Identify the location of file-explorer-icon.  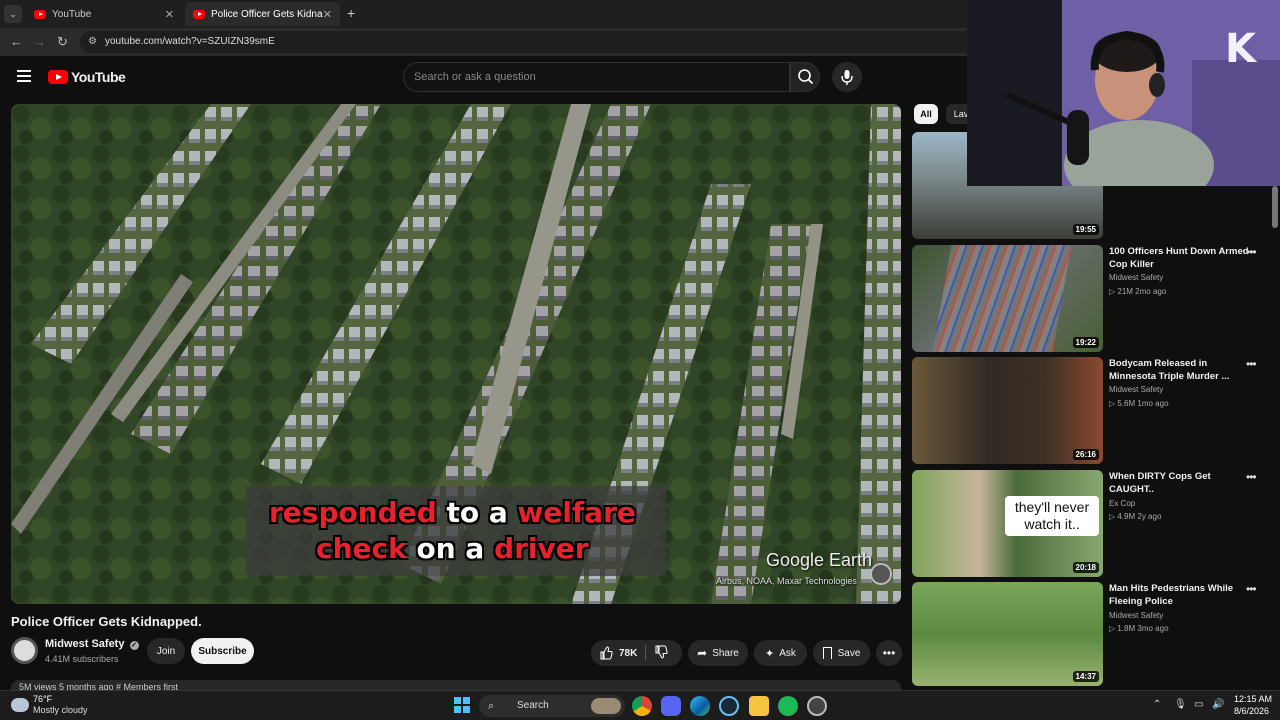
(759, 706).